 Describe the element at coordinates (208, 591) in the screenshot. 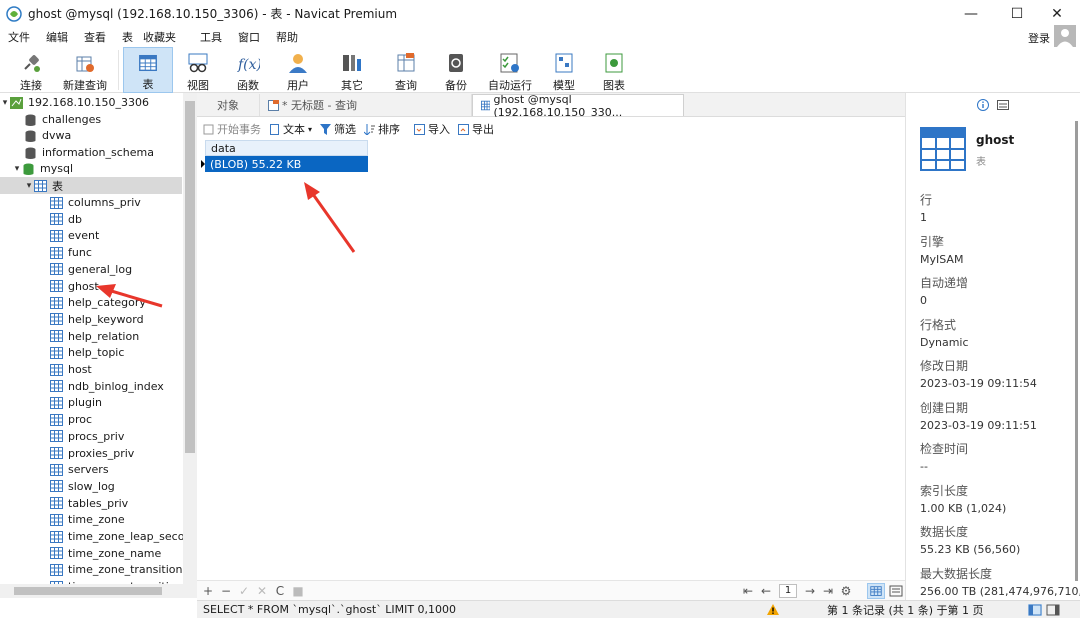

I see `add-record-button: +` at that location.